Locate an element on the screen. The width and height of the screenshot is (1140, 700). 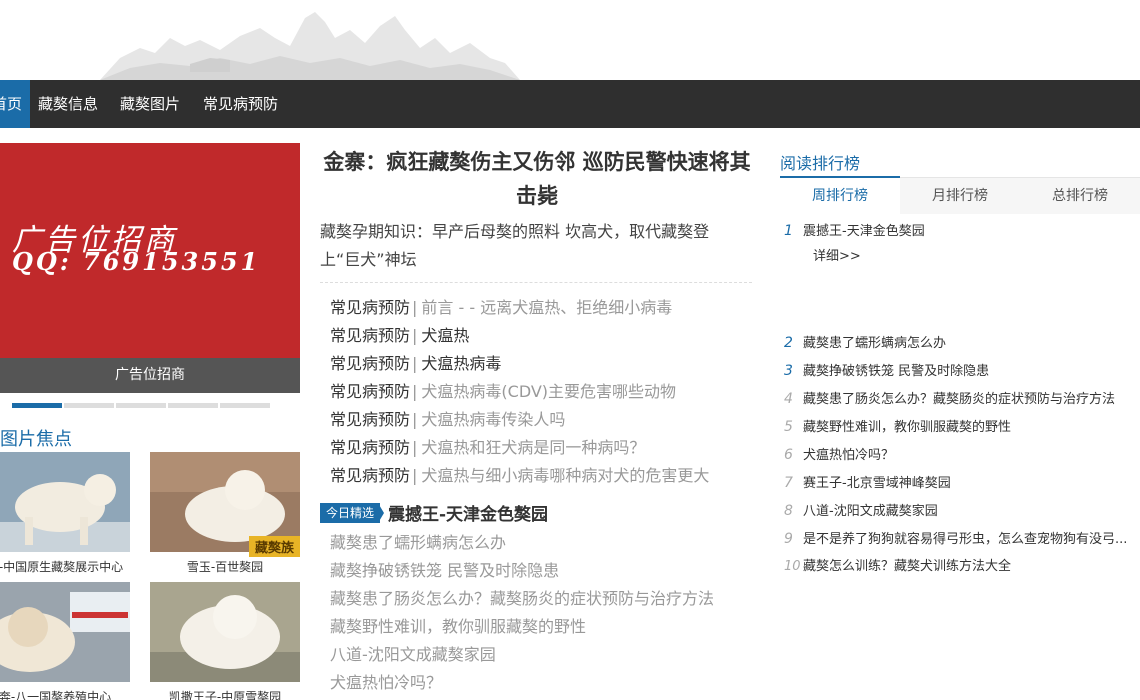
detail-link: 详细>> is located at coordinates (837, 254).